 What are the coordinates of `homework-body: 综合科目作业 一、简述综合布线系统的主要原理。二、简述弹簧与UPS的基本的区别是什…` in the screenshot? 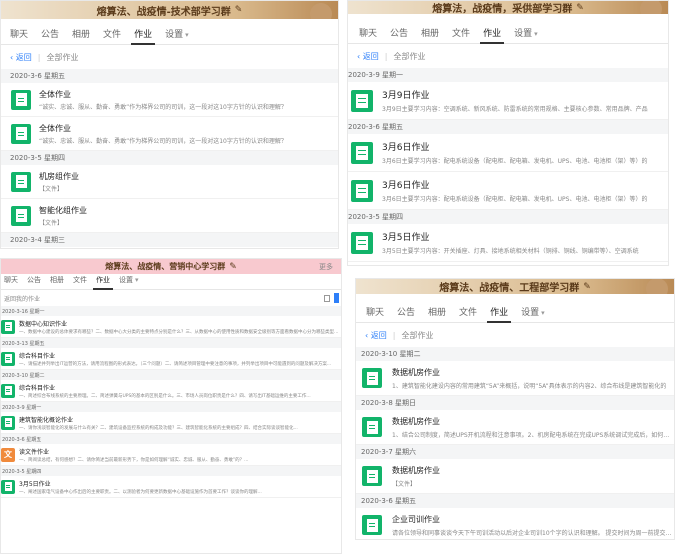 It's located at (180, 391).